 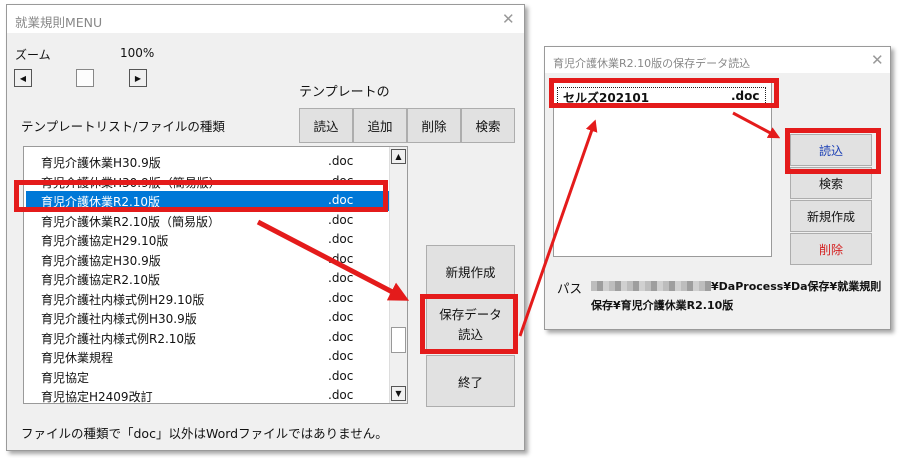 What do you see at coordinates (756, 125) in the screenshot?
I see `arrow-to-saved-load-icon` at bounding box center [756, 125].